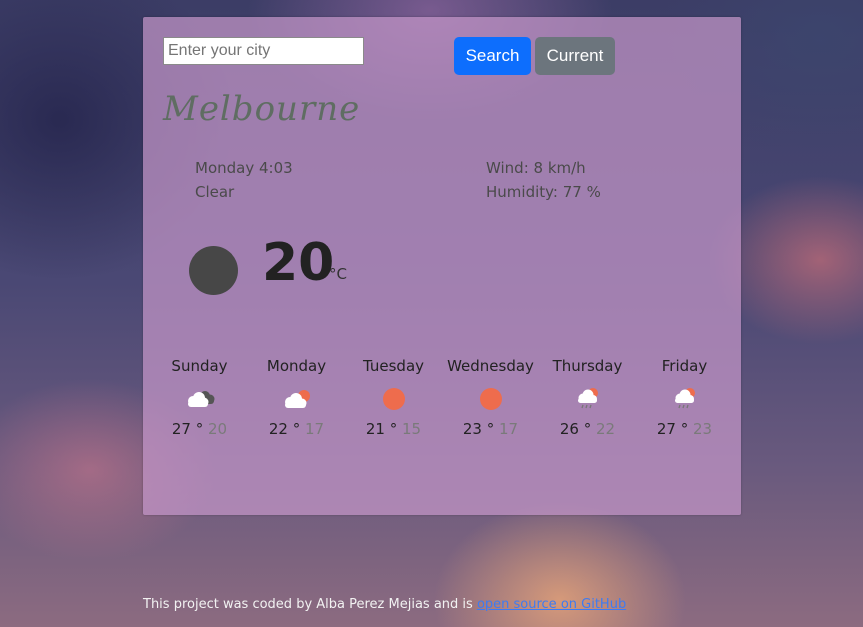  I want to click on city-search-input, so click(263, 51).